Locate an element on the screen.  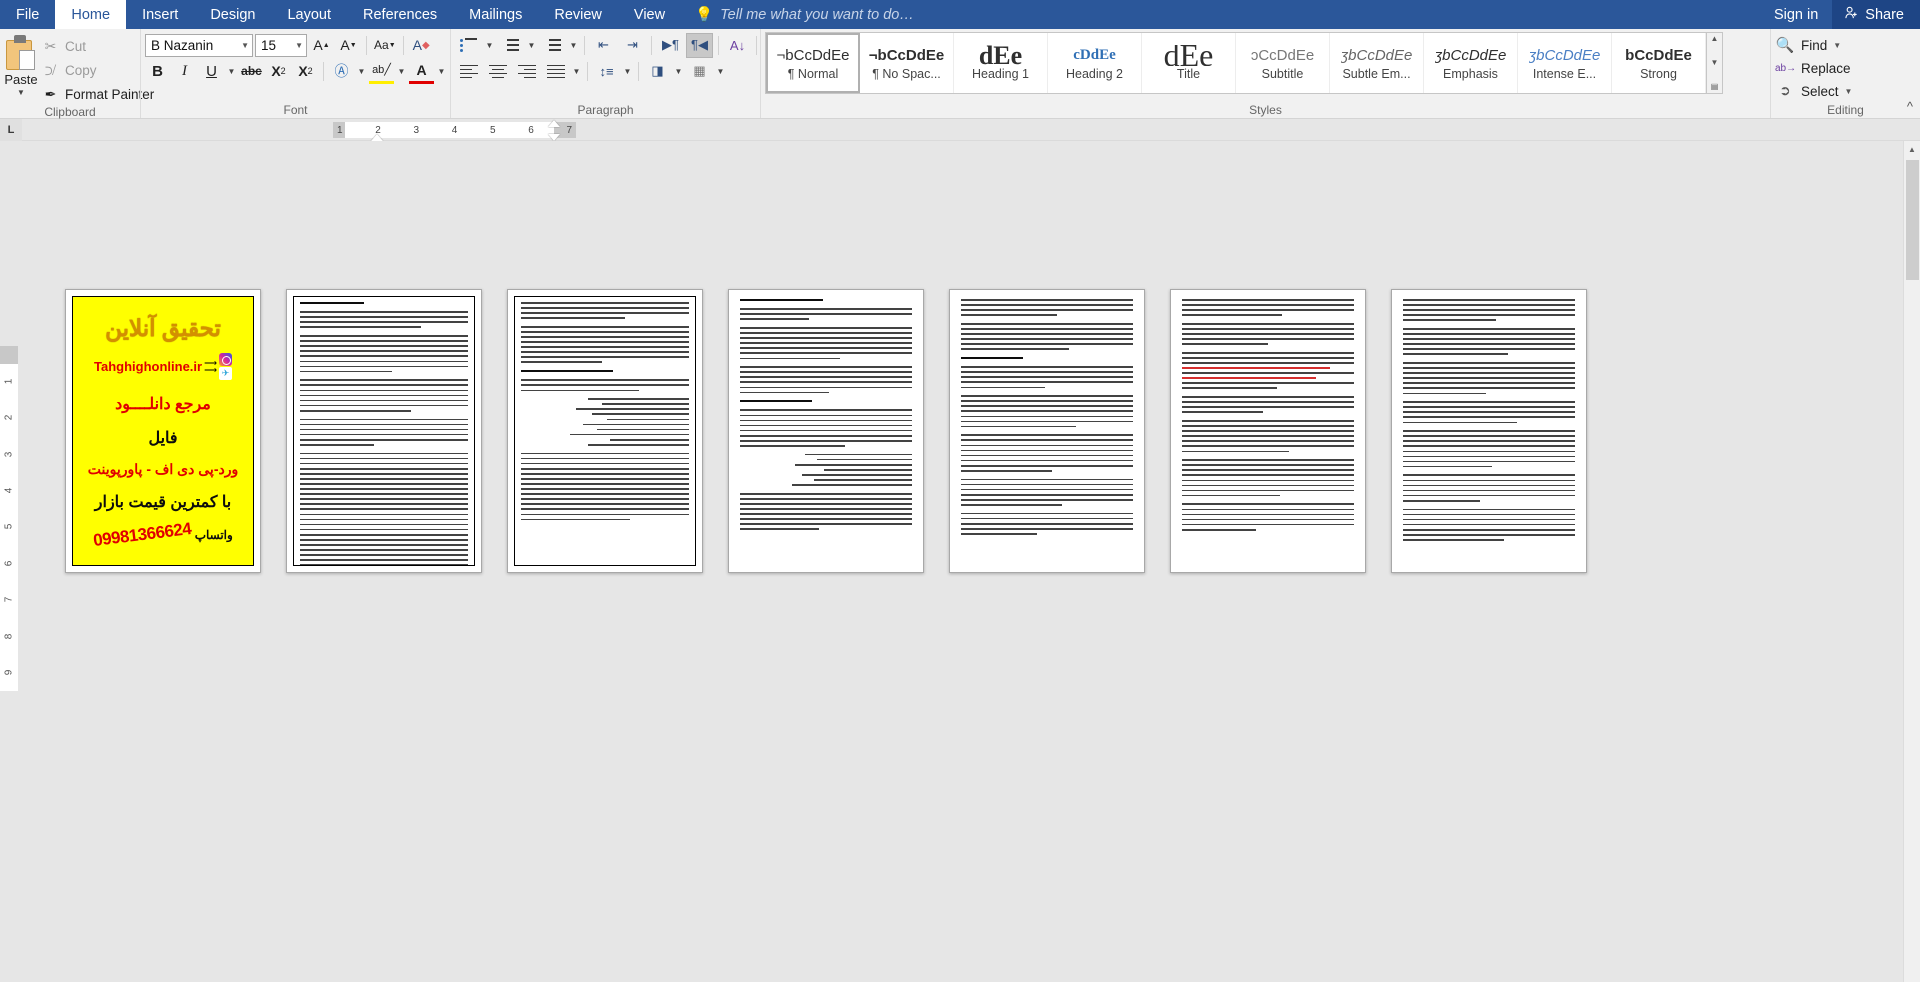
font-size-combo: 15 ▼ is located at coordinates (281, 45).